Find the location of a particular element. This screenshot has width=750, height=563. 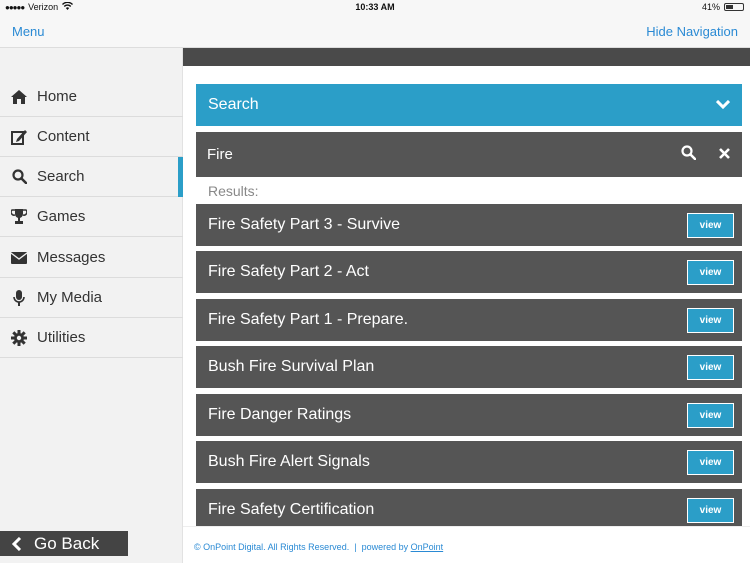

search-panel-header: Search is located at coordinates (469, 105).